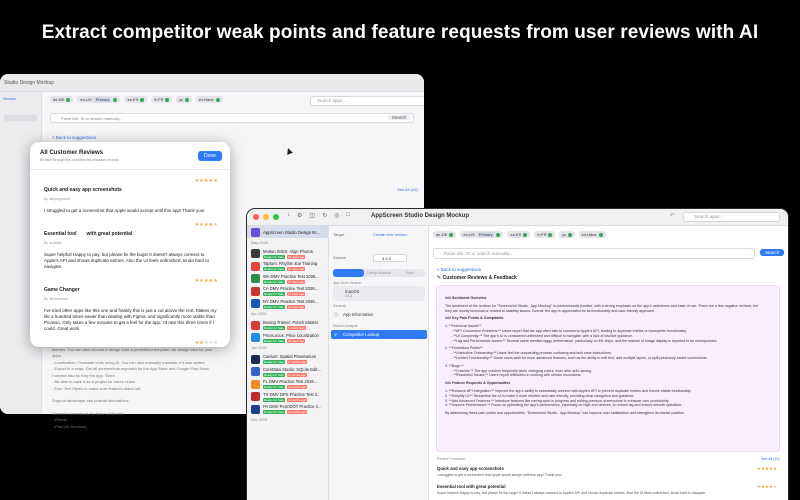  I want to click on app-tags: Ready for Sale 33 days ago, so click(291, 340).